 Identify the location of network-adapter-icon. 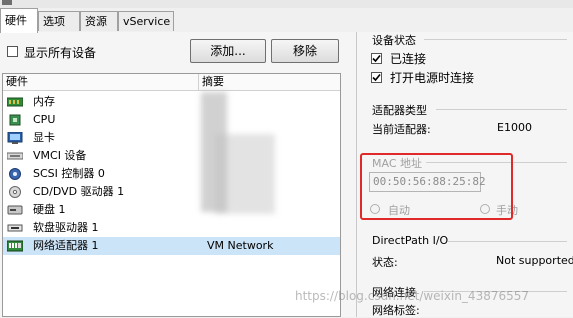
(15, 246).